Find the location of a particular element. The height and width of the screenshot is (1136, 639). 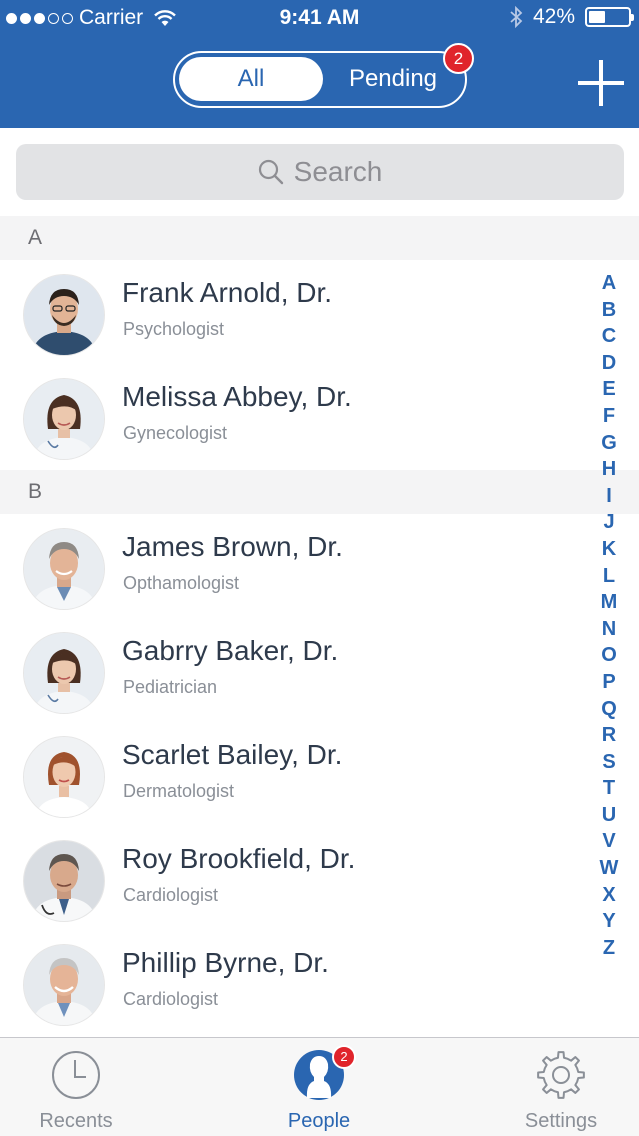

contact-name: Phillip Byrne, Dr. is located at coordinates (225, 962).